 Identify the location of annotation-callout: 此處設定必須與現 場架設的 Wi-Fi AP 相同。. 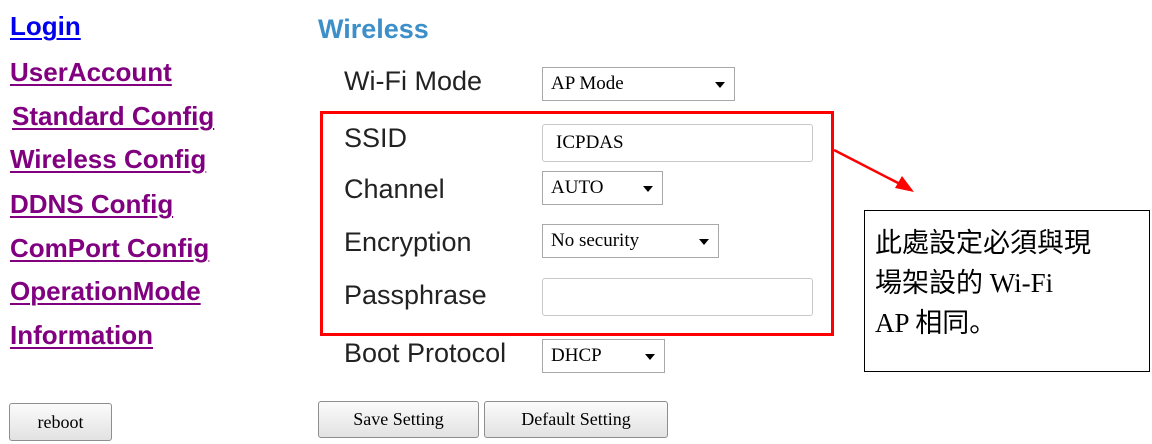
(1007, 291).